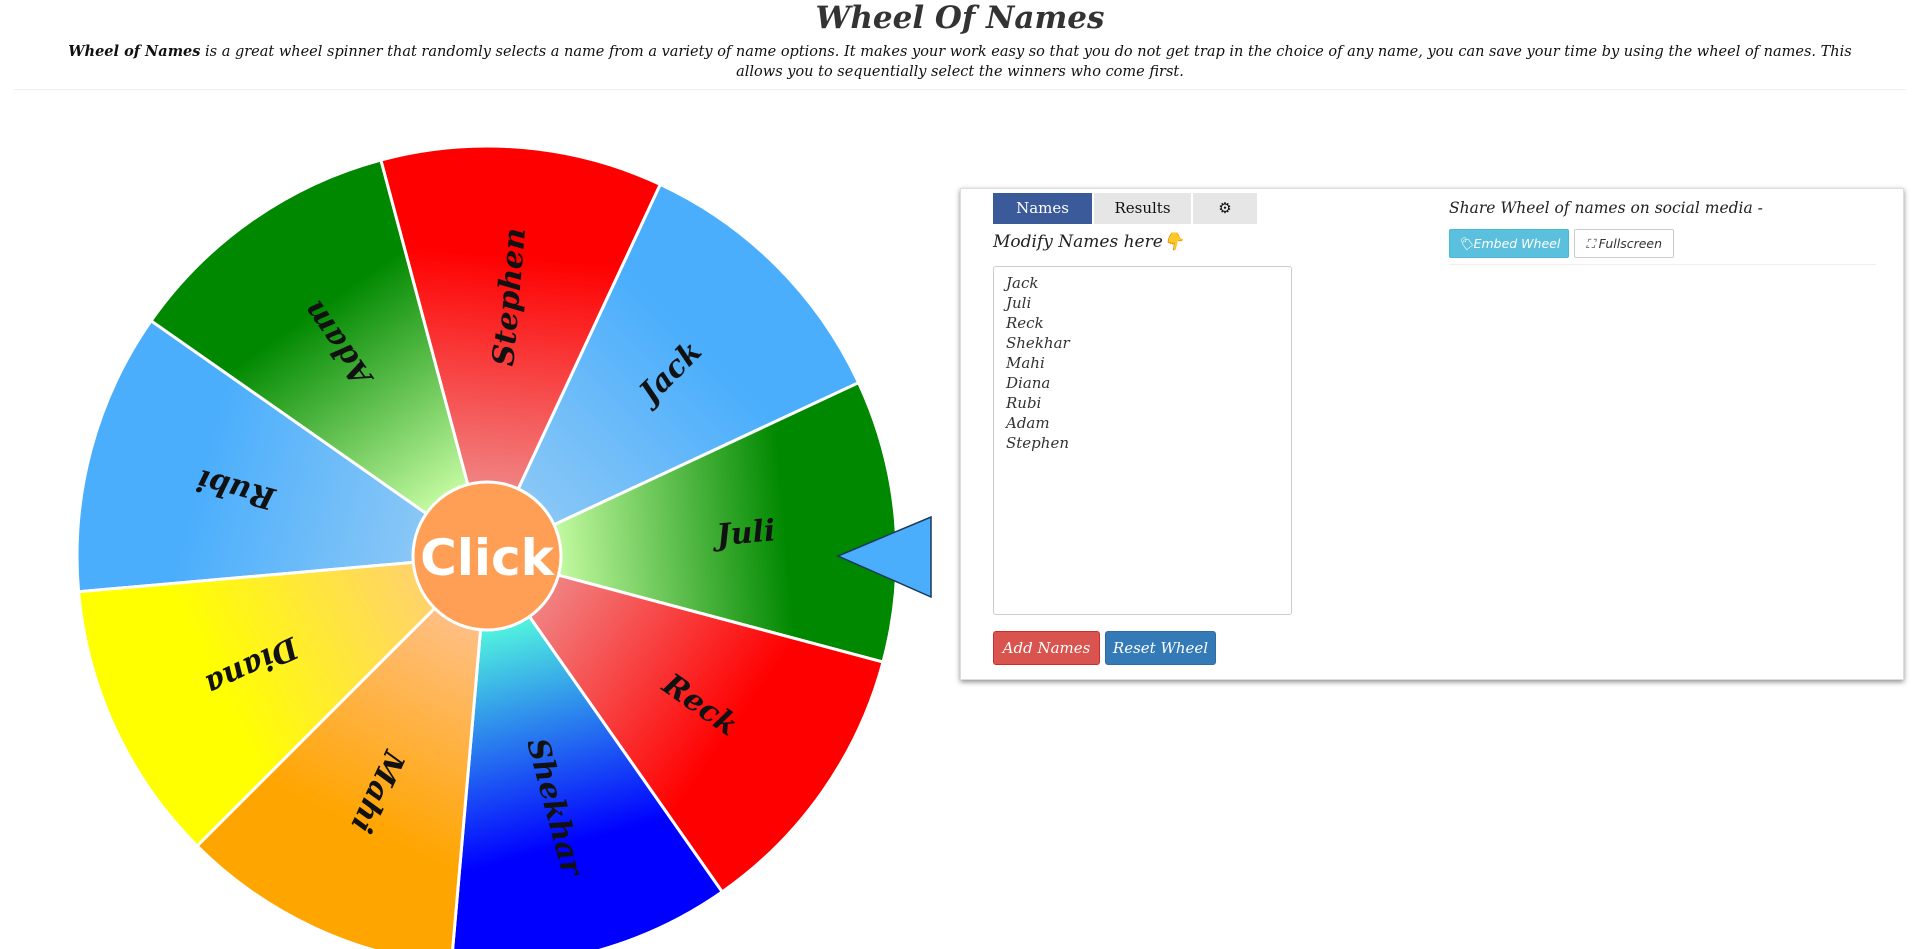 The width and height of the screenshot is (1920, 949). I want to click on name-line: Juli, so click(1019, 303).